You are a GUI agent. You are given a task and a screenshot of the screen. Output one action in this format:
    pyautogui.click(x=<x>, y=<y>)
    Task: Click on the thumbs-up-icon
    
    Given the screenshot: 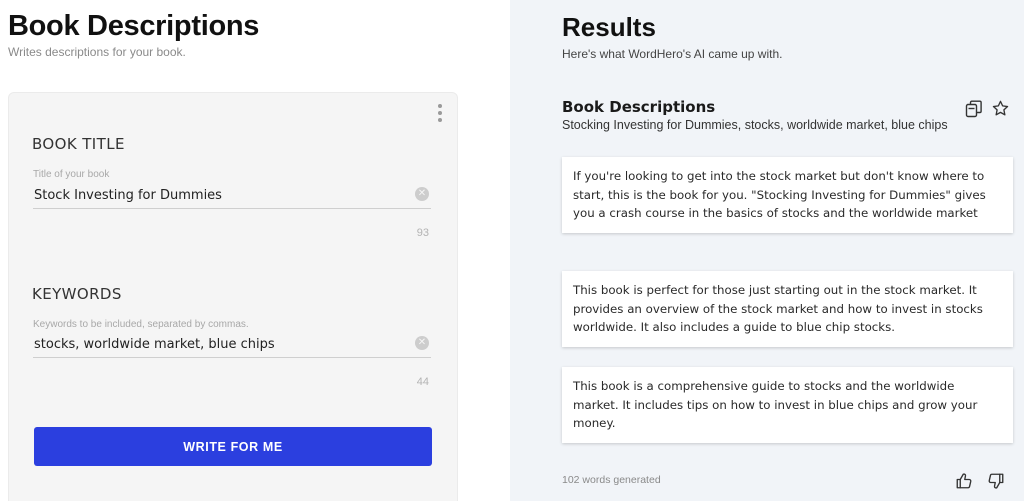 What is the action you would take?
    pyautogui.click(x=964, y=481)
    